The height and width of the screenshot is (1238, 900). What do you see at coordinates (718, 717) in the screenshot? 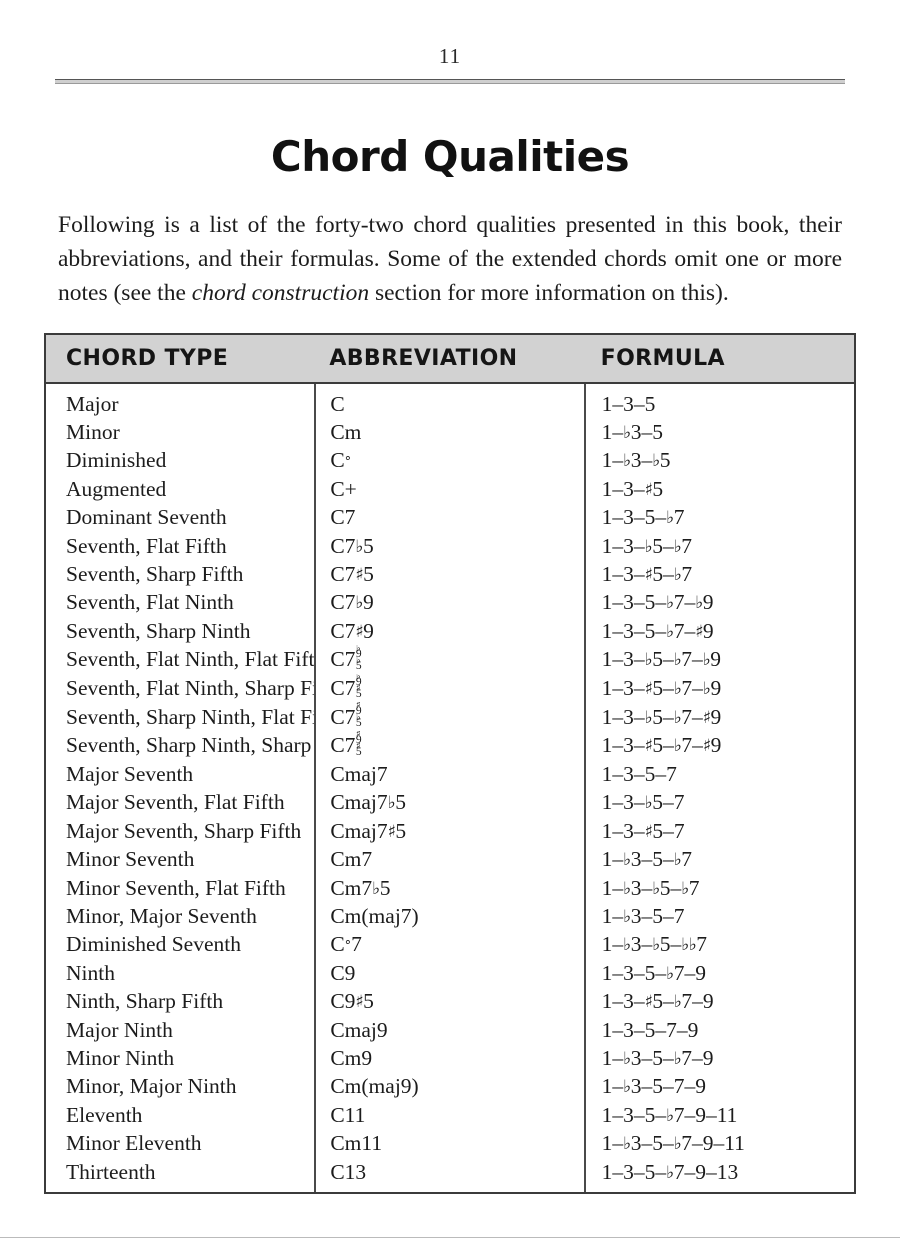
I see `cell-formula: 1–3–♭5–♭7–♯9` at bounding box center [718, 717].